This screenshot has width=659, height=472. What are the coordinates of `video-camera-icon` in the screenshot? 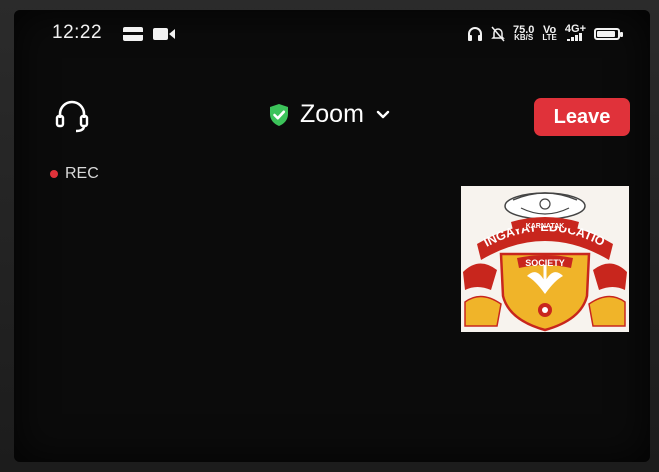 It's located at (164, 34).